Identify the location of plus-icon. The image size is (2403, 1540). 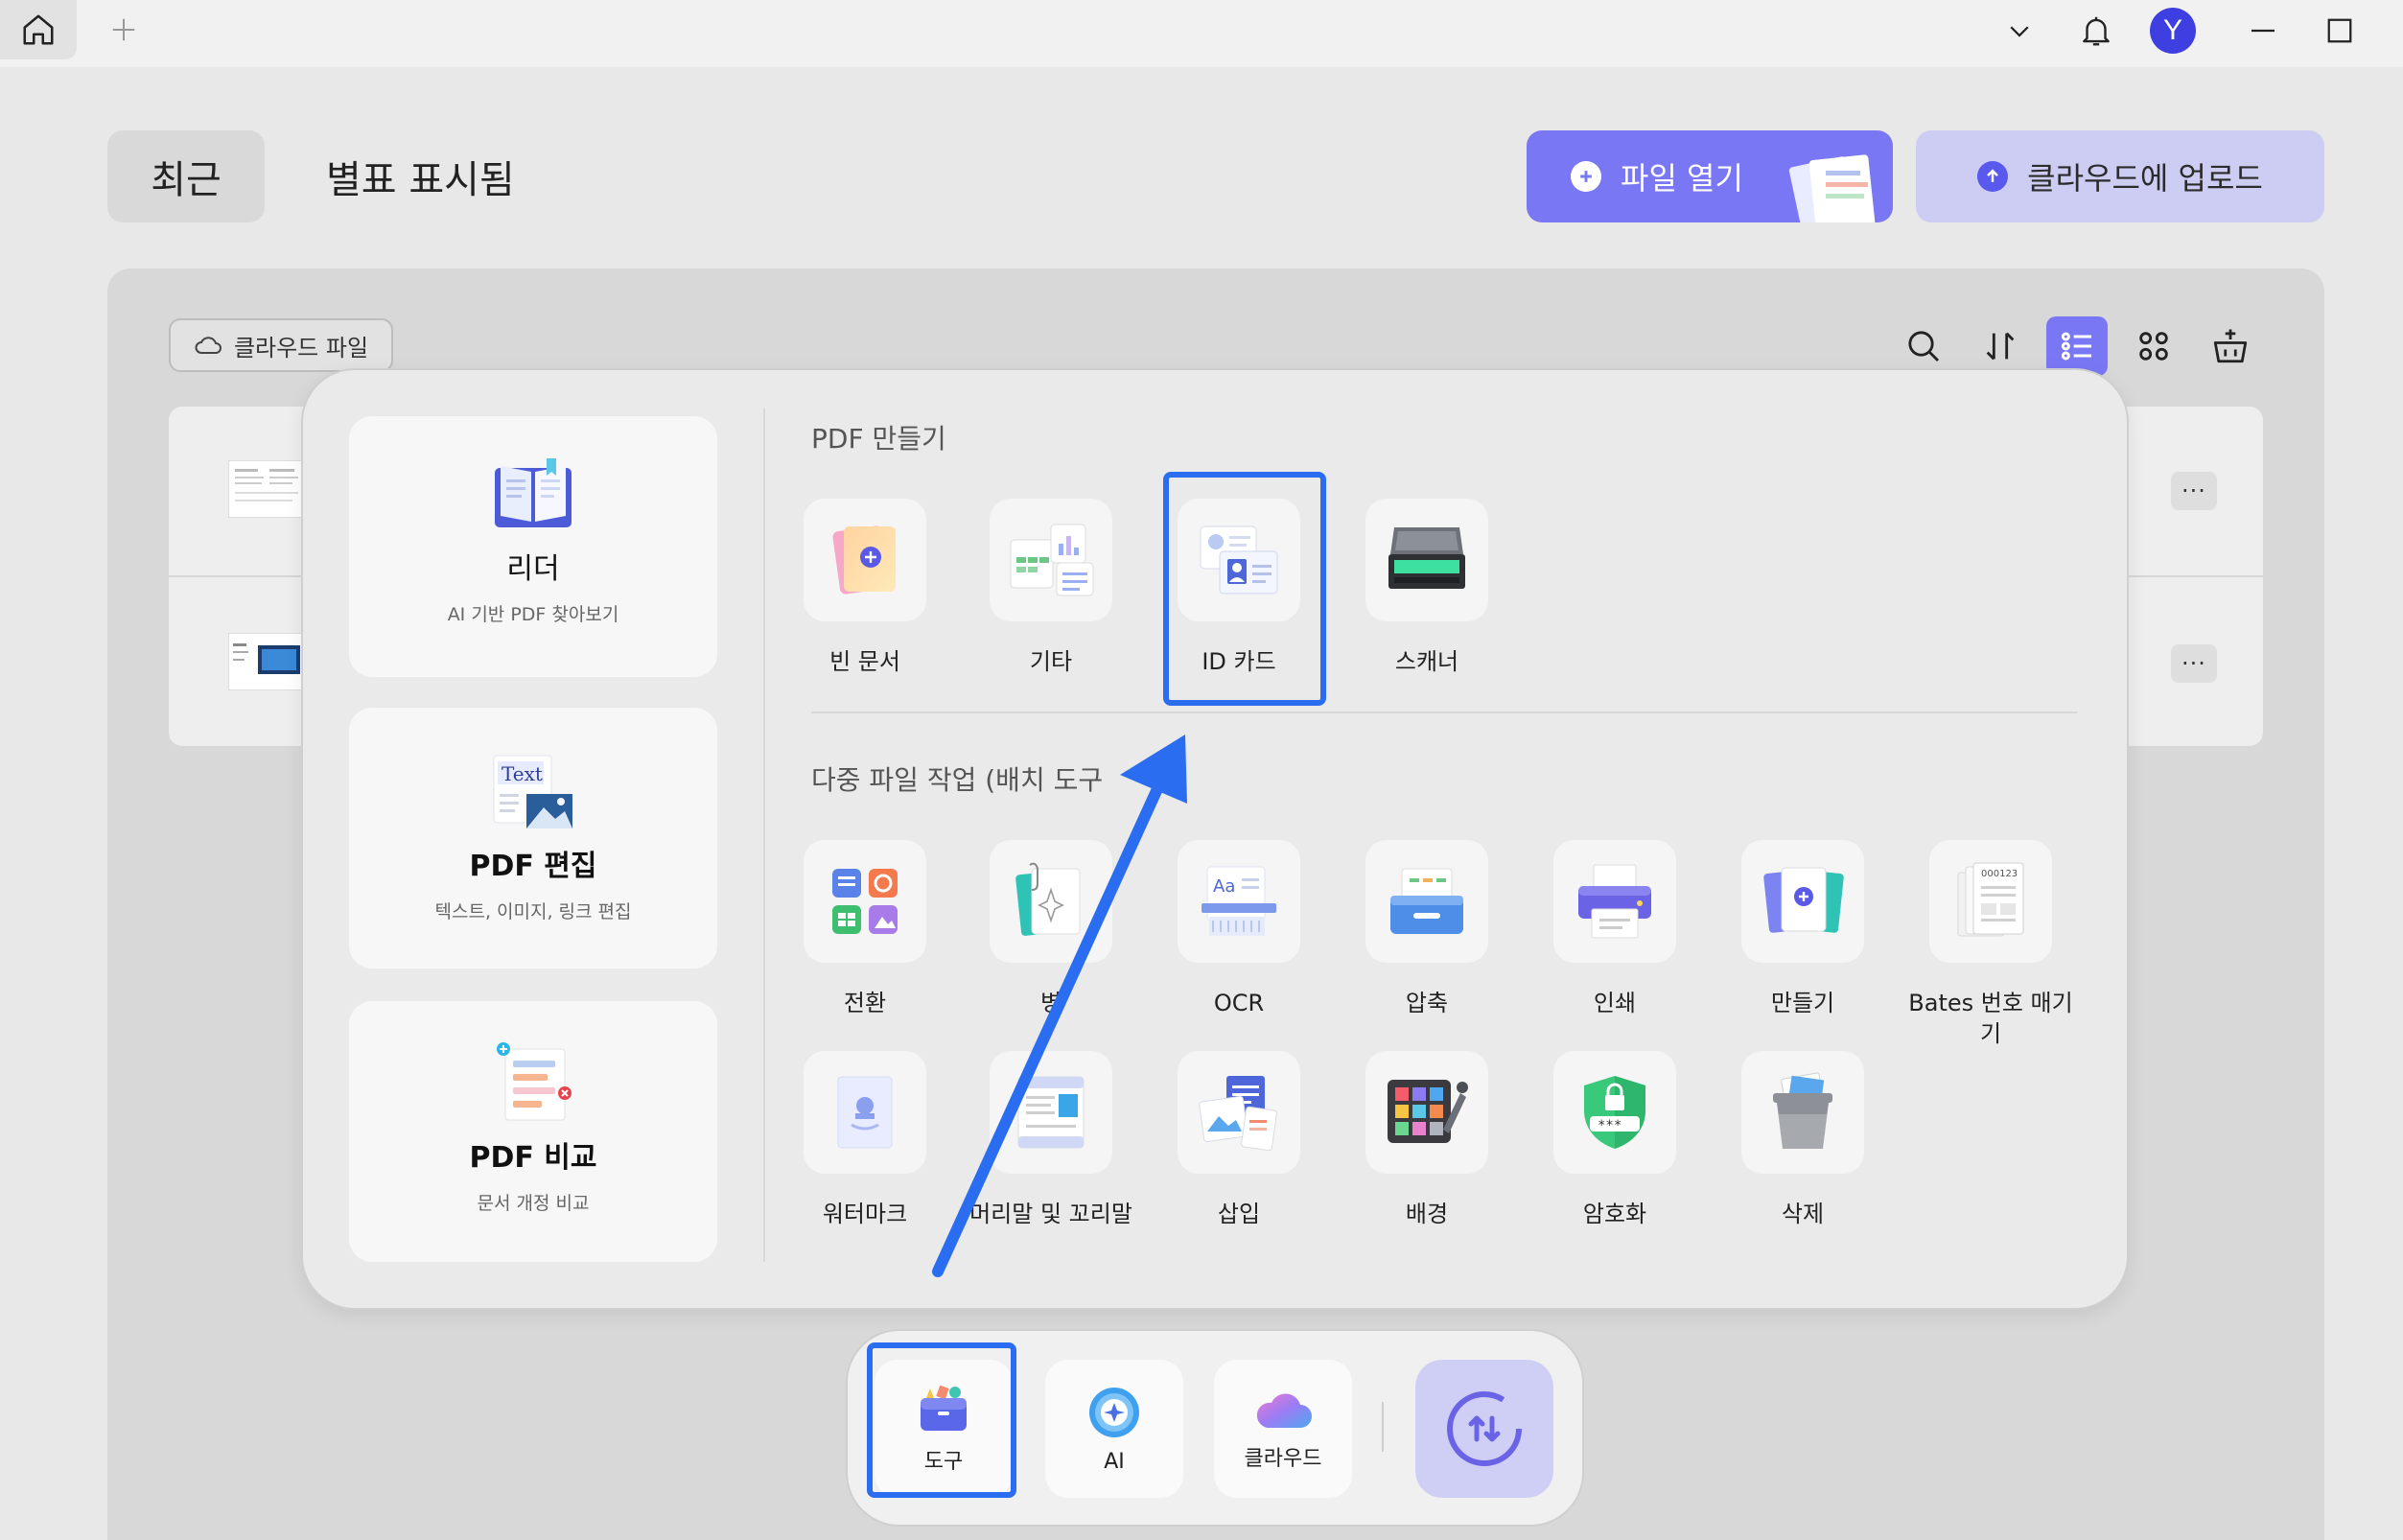
(124, 29).